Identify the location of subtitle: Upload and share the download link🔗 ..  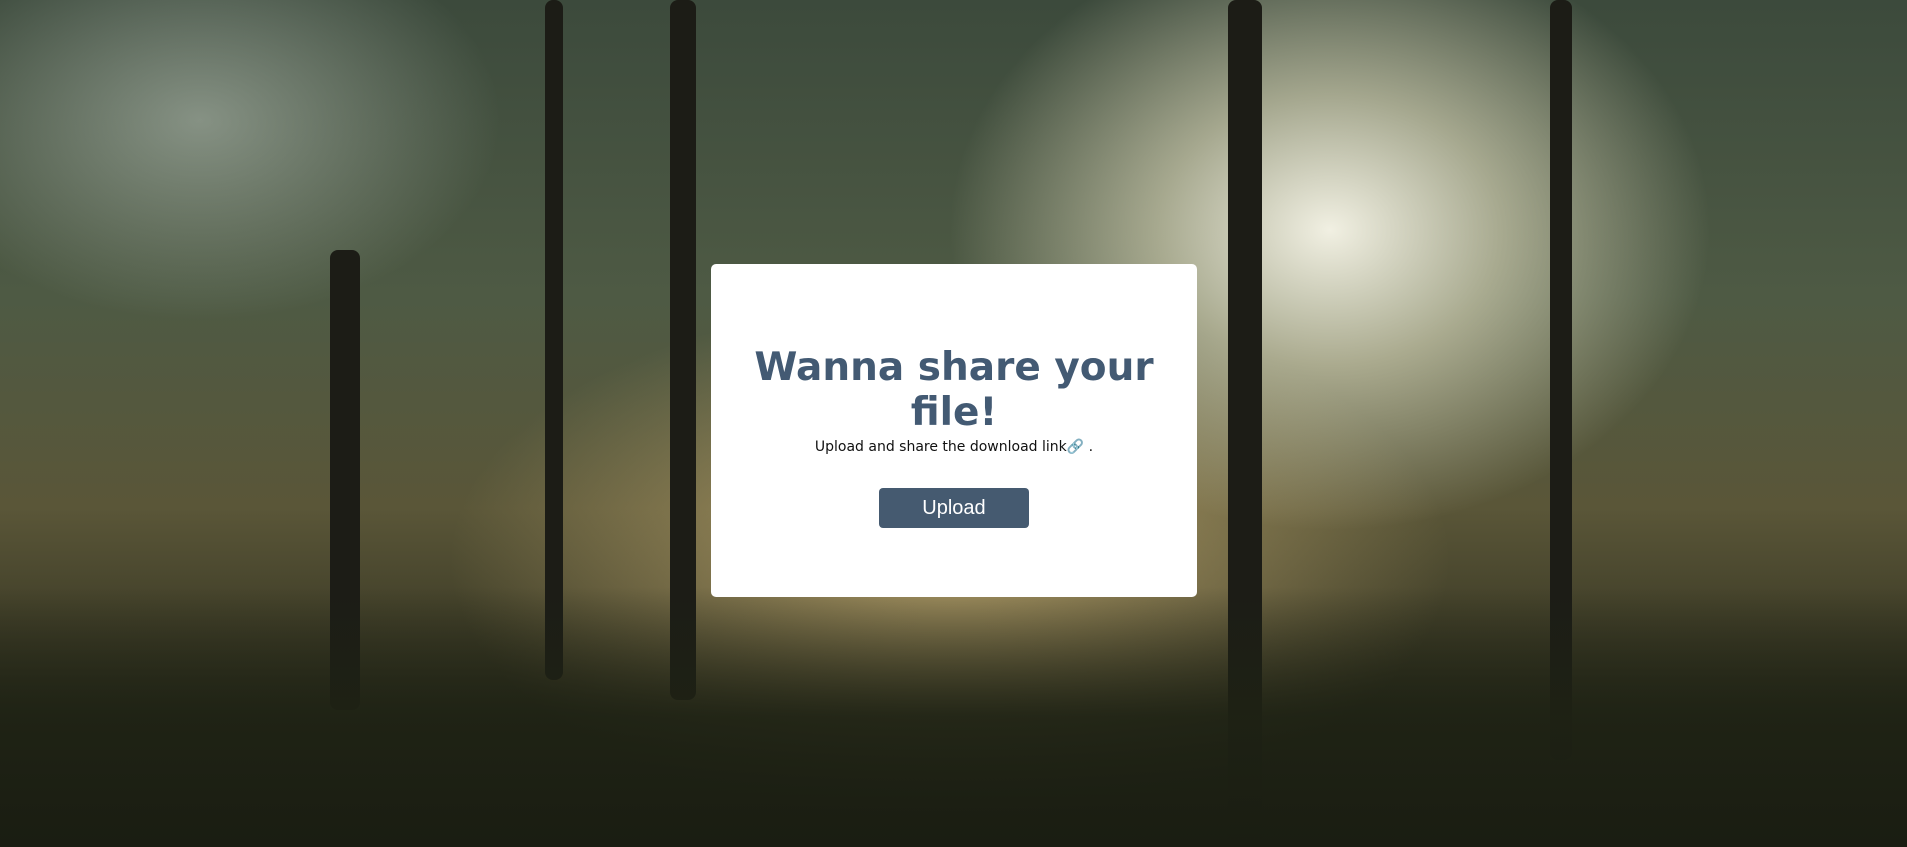
(954, 447).